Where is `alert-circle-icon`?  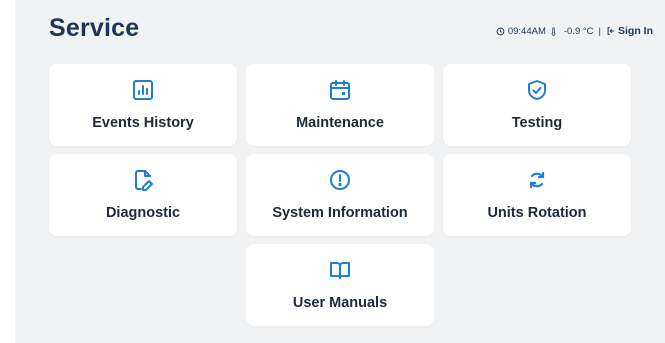
alert-circle-icon is located at coordinates (340, 180).